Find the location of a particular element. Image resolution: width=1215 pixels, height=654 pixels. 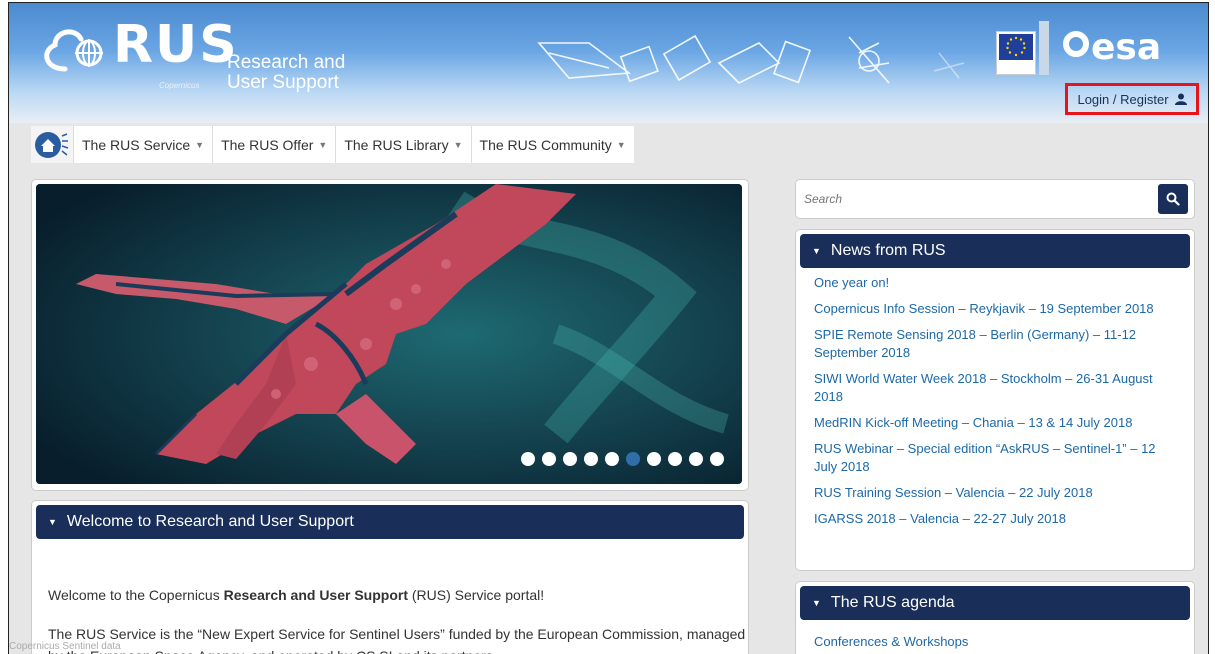

eu-stars-icon is located at coordinates (1016, 46).